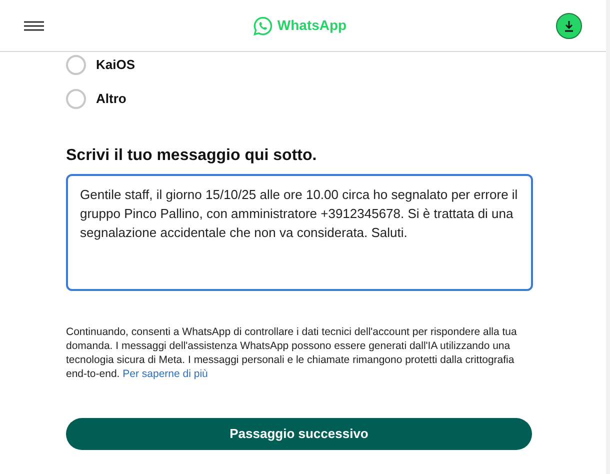 The image size is (610, 474). I want to click on learn-more-link: Per saperne di più, so click(165, 374).